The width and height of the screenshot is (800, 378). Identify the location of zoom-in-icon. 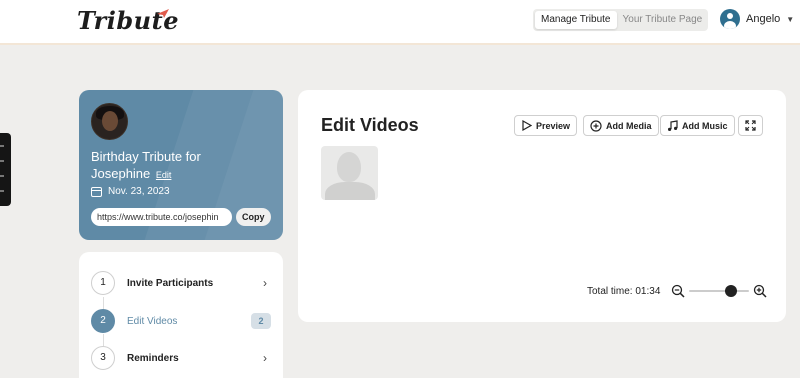
(760, 291).